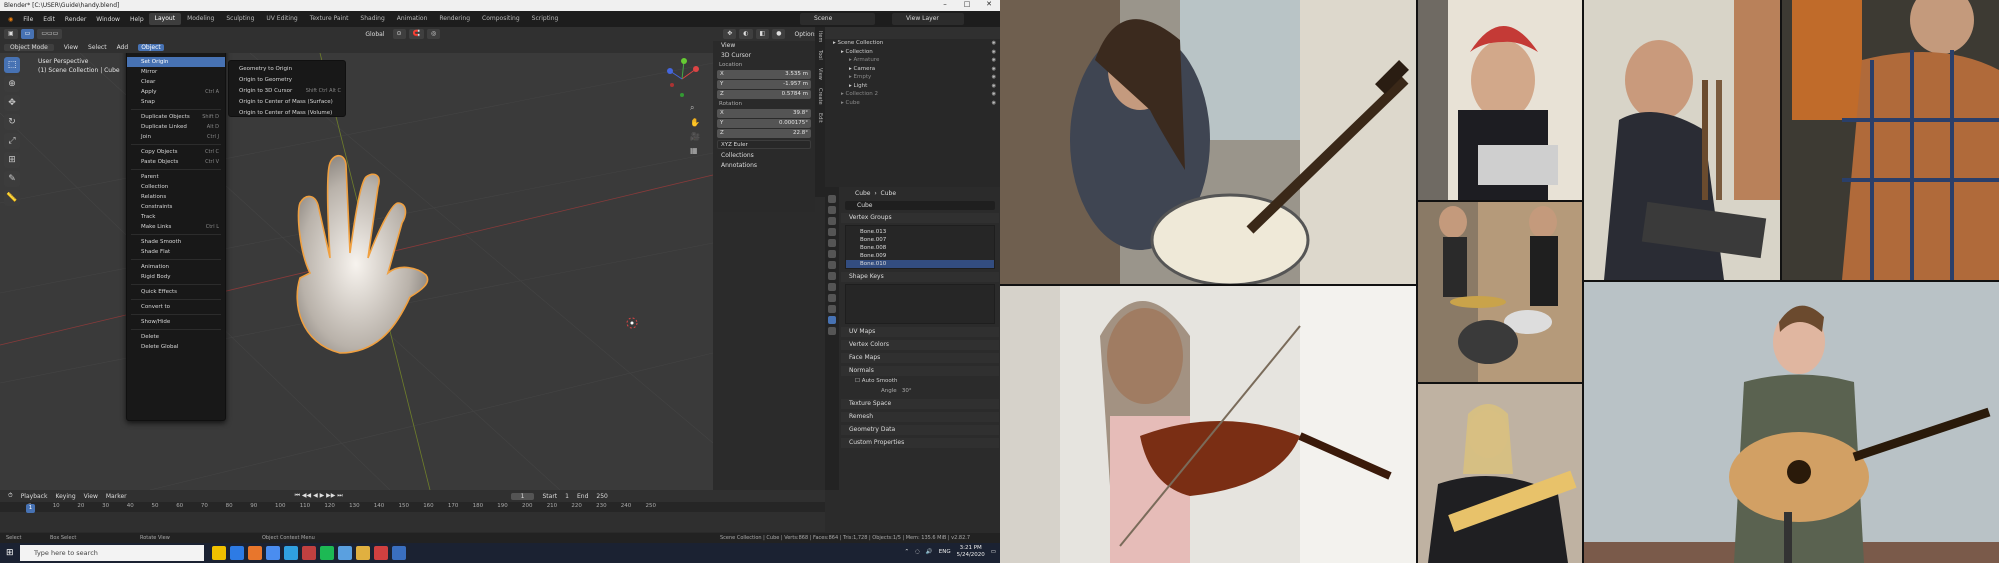 This screenshot has height=563, width=1999. What do you see at coordinates (176, 252) in the screenshot?
I see `object-menu-item: Shade Flat` at bounding box center [176, 252].